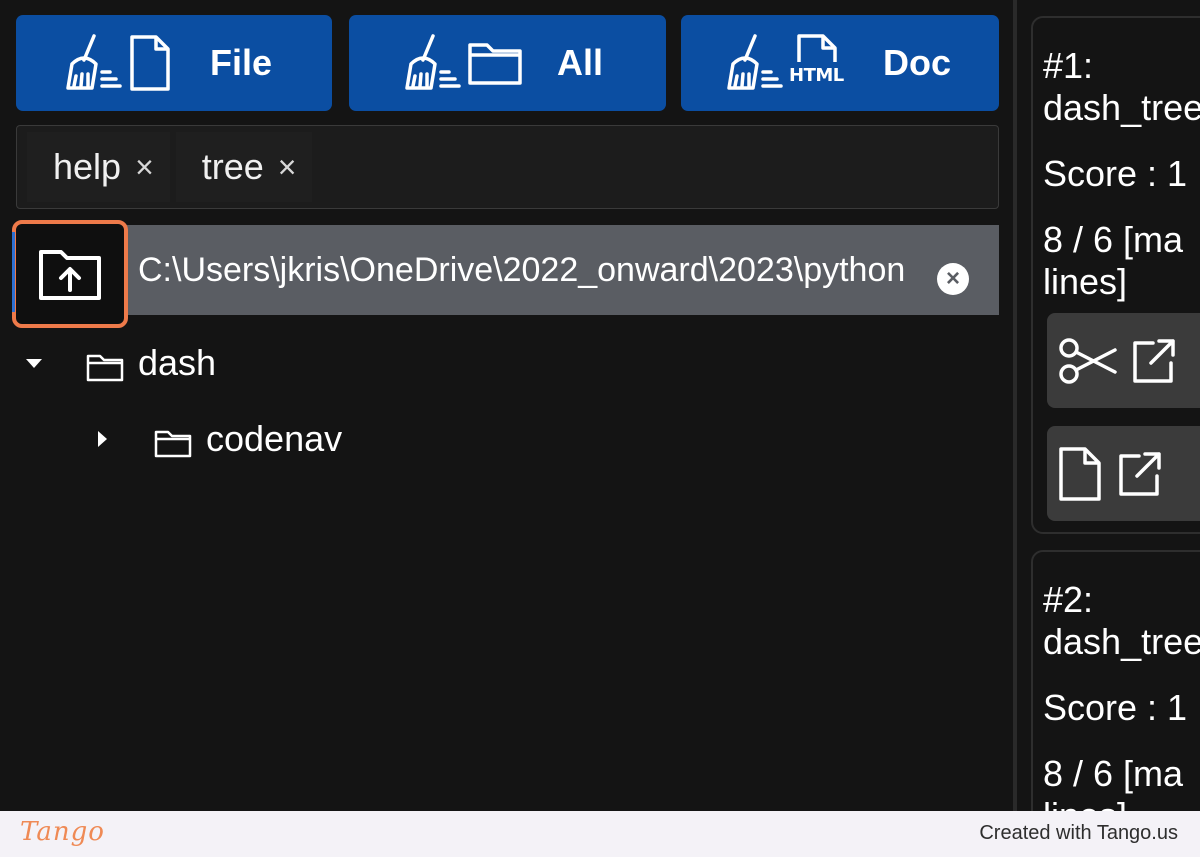 The image size is (1200, 857). I want to click on tag-label: help, so click(87, 166).